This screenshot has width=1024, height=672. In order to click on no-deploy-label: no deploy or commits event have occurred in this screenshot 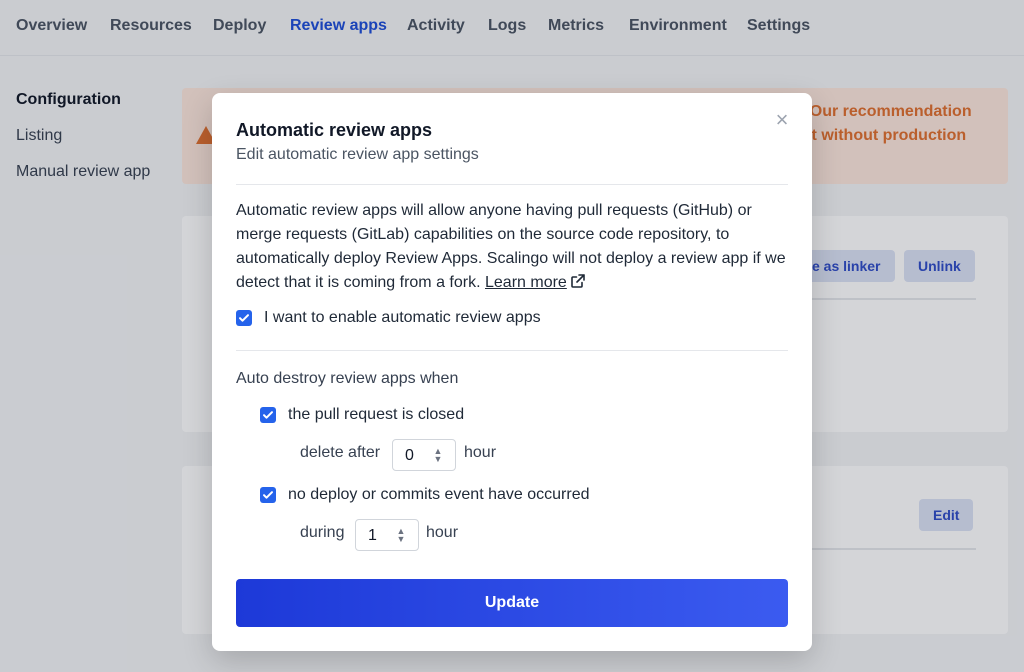, I will do `click(439, 494)`.